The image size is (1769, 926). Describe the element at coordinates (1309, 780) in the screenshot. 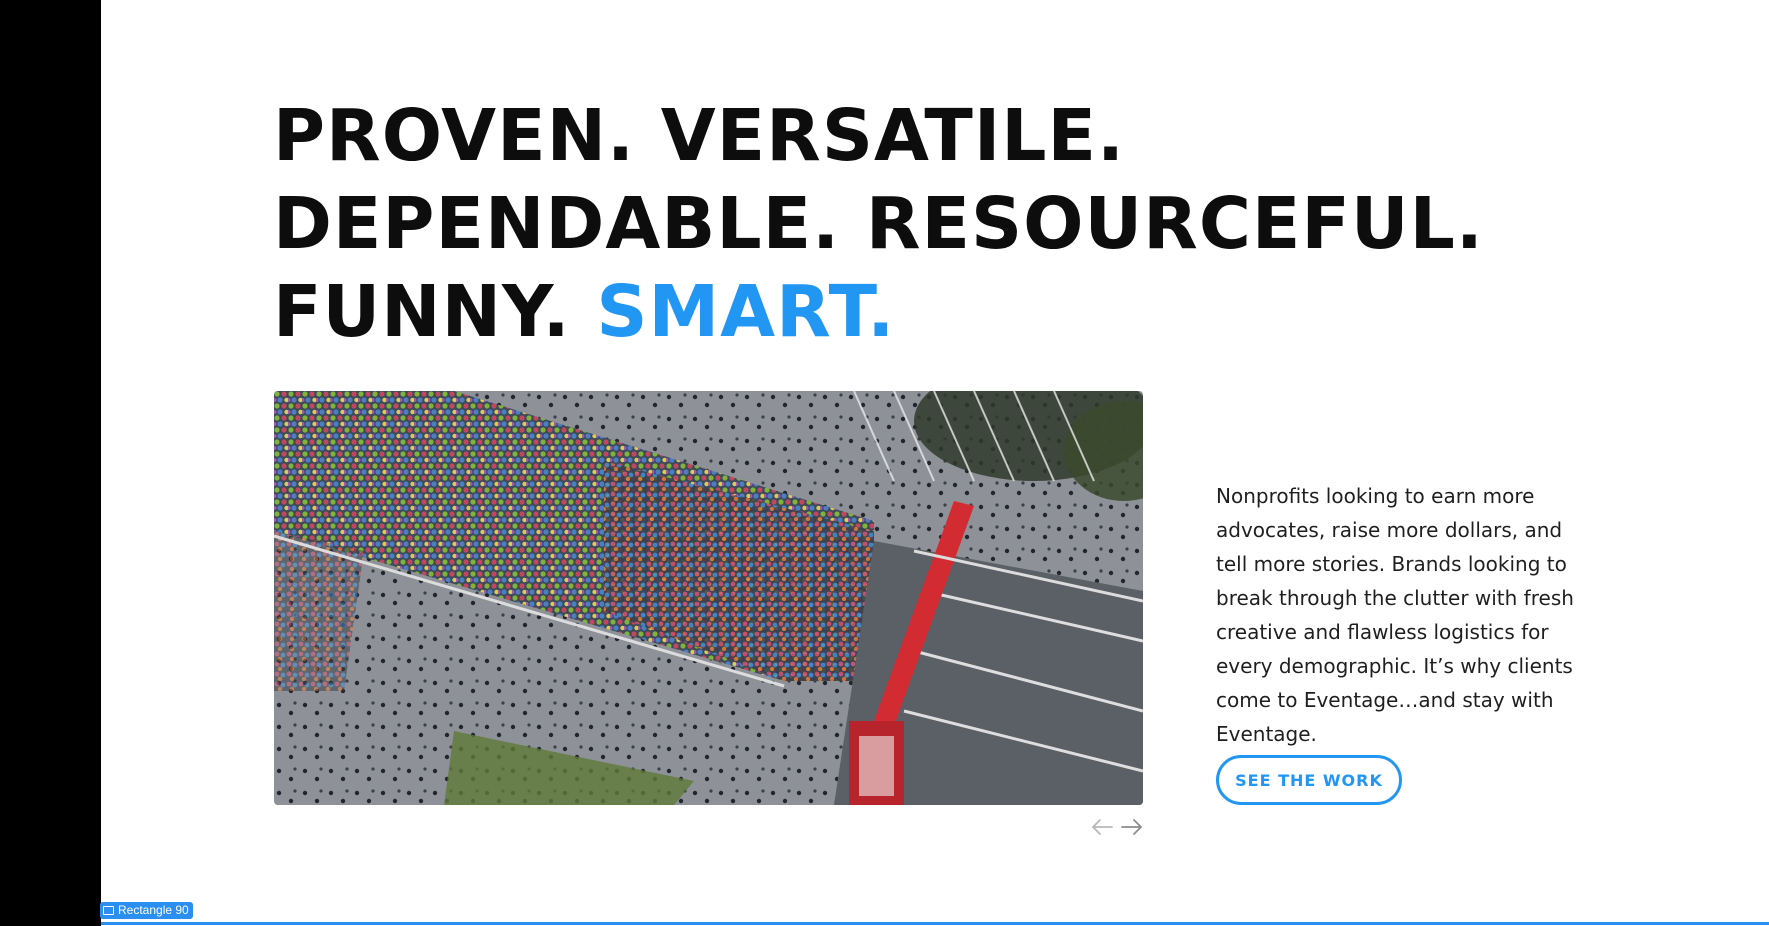

I see `see-the-work-button: SEE THE WORK` at that location.